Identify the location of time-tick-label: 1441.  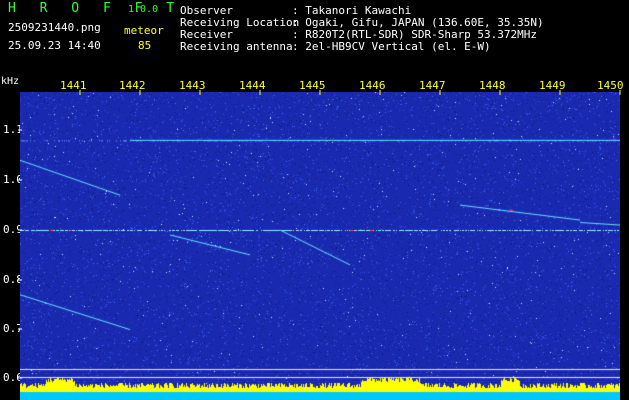
(73, 85).